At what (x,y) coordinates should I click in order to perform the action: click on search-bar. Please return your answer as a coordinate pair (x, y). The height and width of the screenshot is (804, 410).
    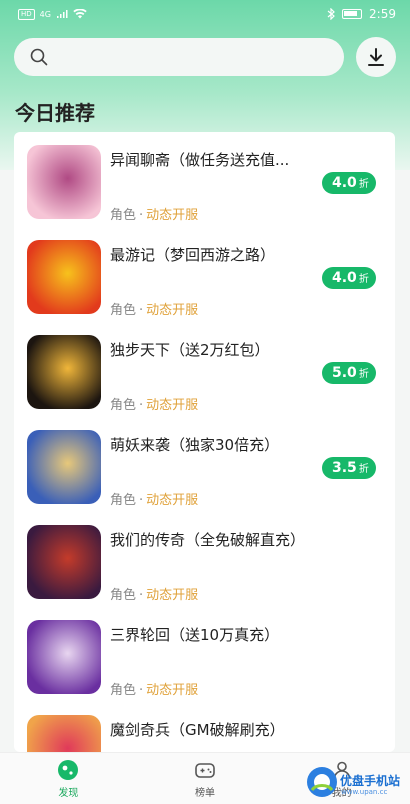
    Looking at the image, I should click on (179, 57).